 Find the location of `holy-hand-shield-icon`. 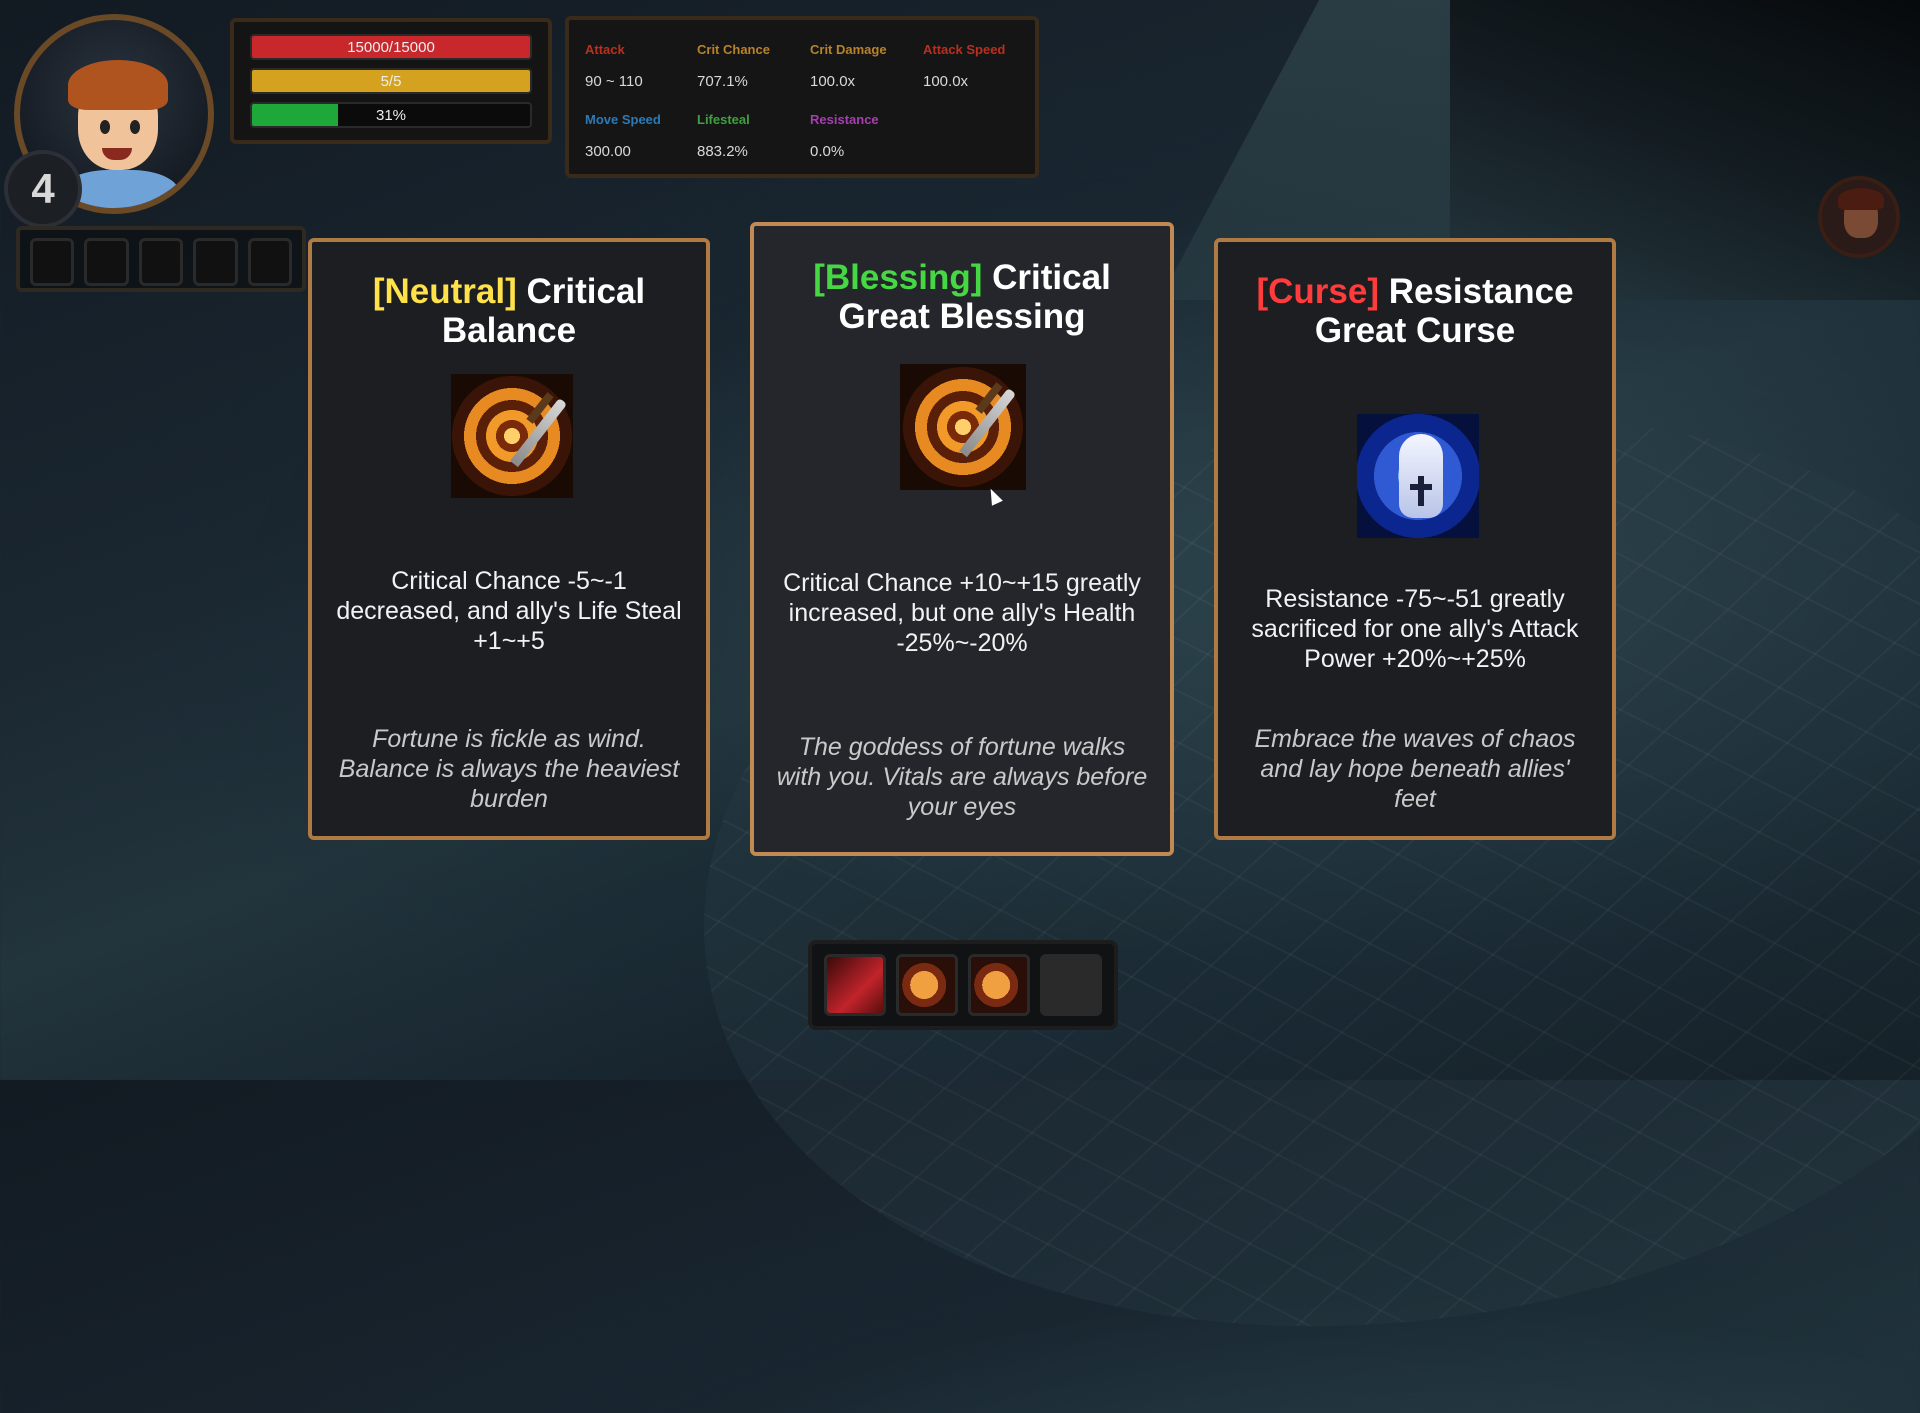

holy-hand-shield-icon is located at coordinates (1418, 476).